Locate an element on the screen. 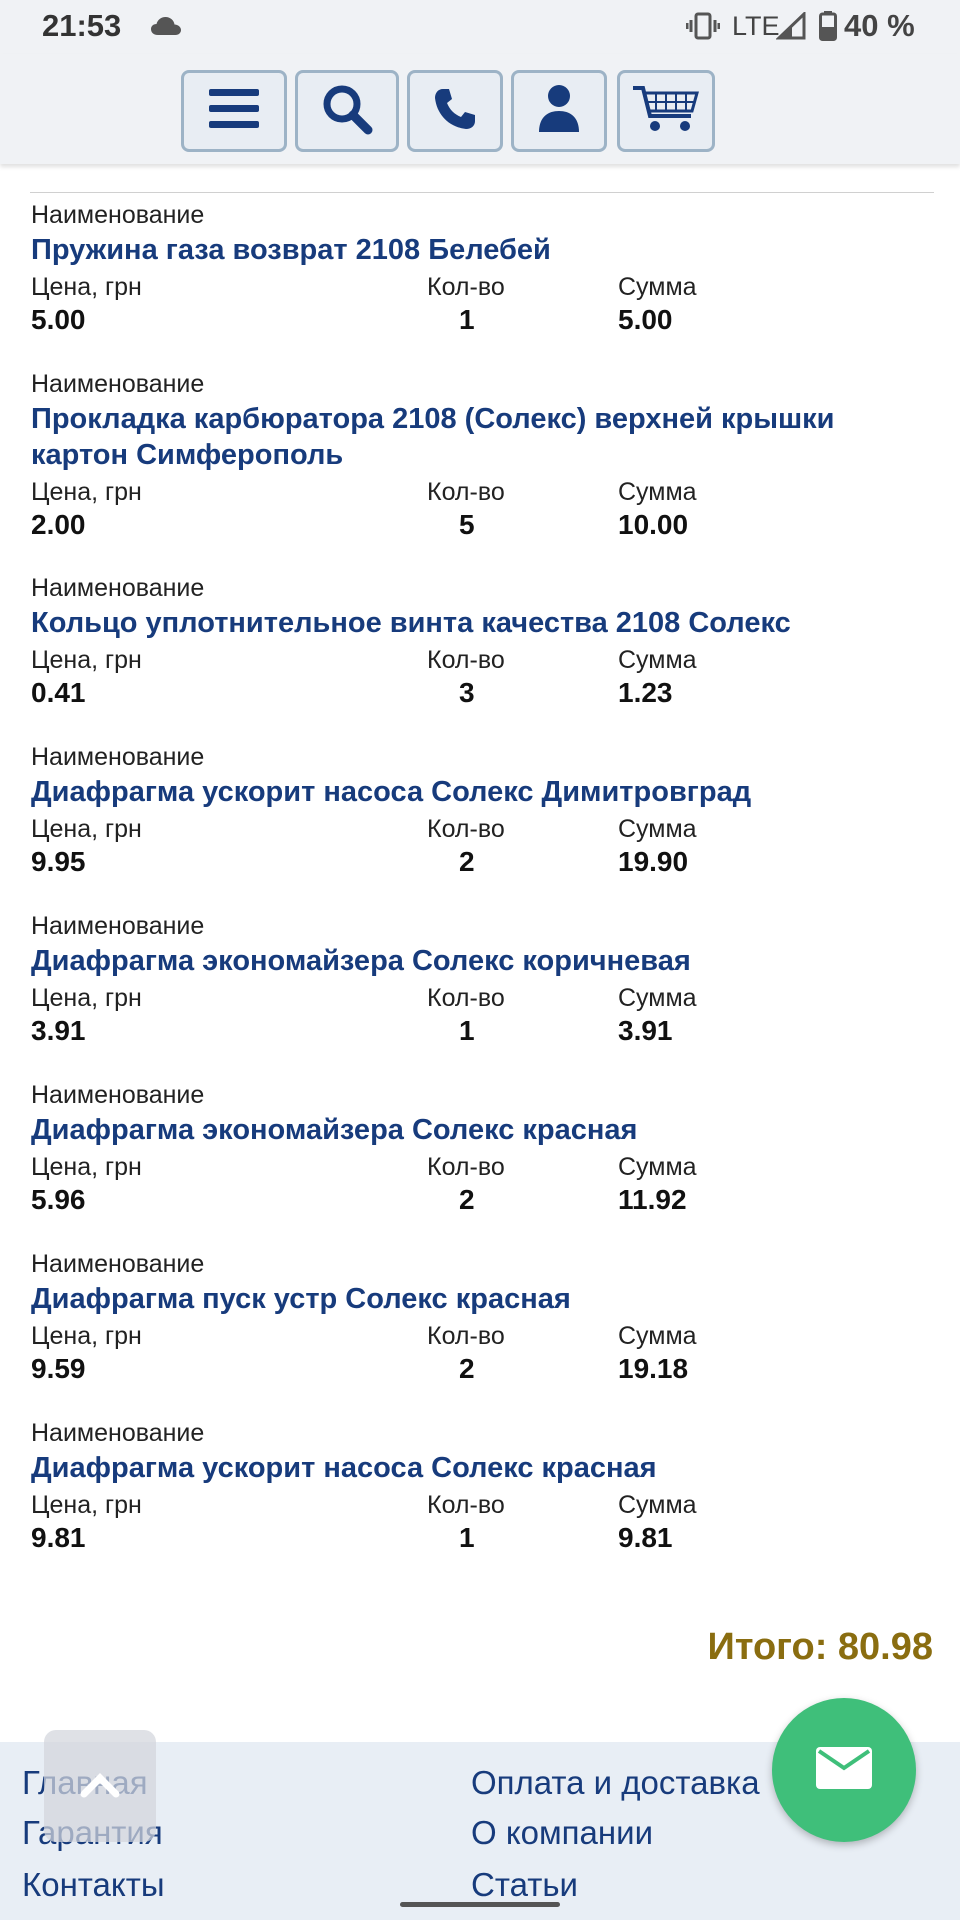  status-time: 21:53 is located at coordinates (82, 25).